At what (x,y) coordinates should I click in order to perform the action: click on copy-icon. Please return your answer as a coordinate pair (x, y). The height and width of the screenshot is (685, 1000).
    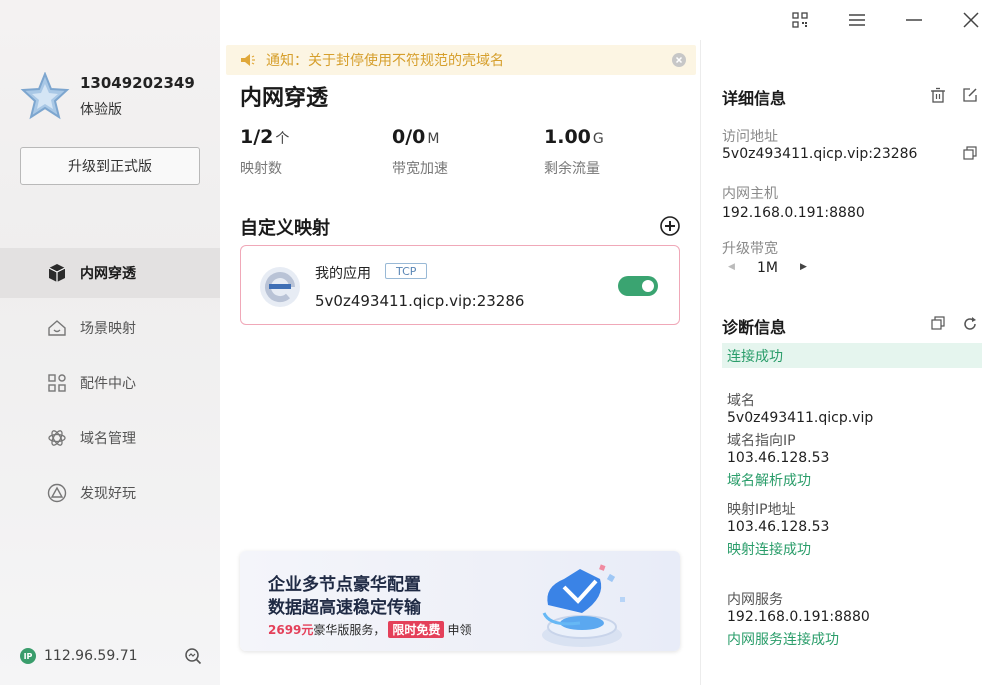
    Looking at the image, I should click on (970, 153).